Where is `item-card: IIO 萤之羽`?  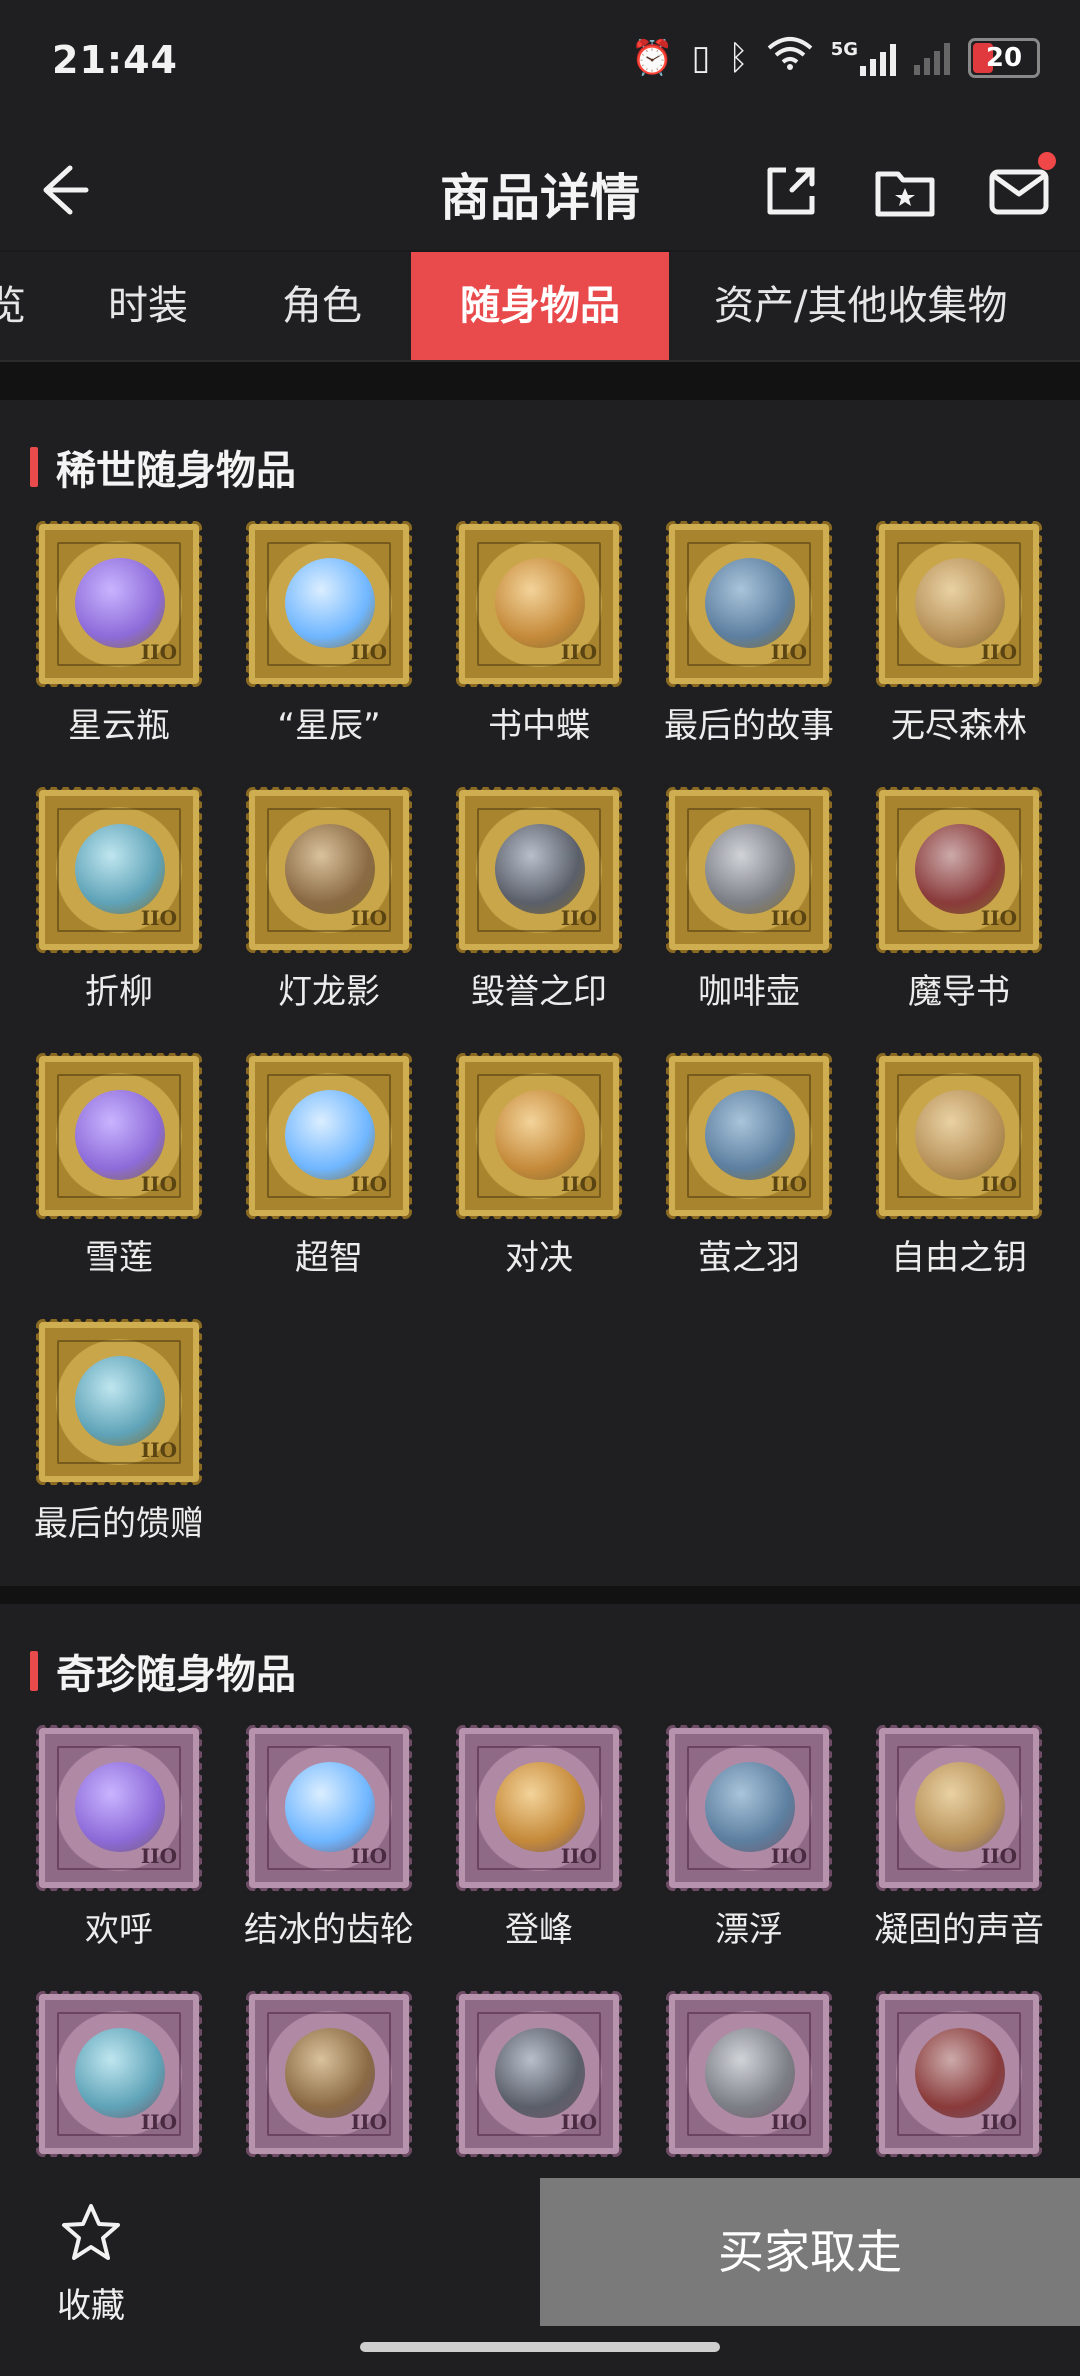 item-card: IIO 萤之羽 is located at coordinates (749, 1164).